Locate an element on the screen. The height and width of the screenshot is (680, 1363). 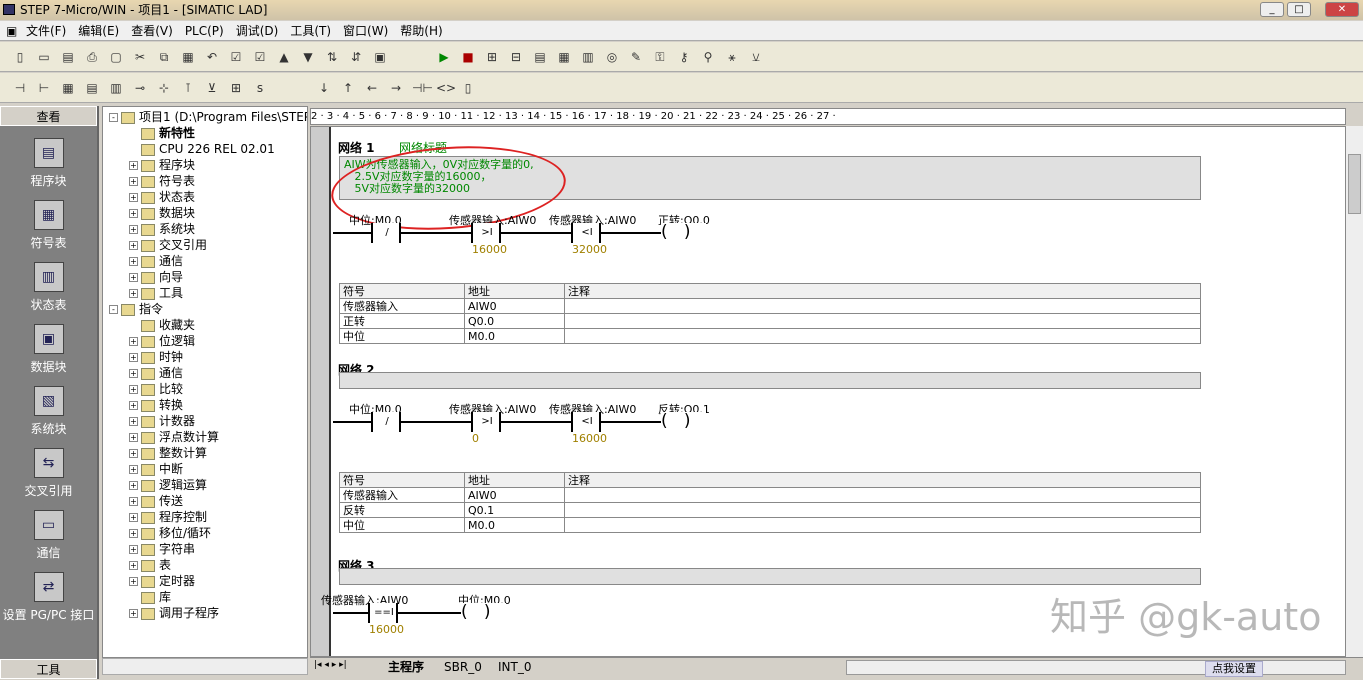
tree-item: + 中断 is located at coordinates (156, 469).